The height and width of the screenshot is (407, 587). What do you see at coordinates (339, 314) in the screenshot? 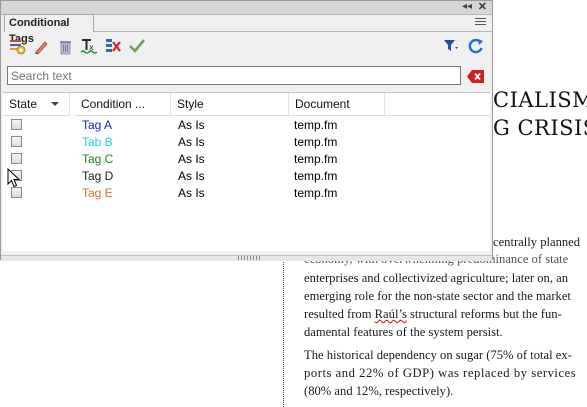
I see `paragraph-text: resulted from` at bounding box center [339, 314].